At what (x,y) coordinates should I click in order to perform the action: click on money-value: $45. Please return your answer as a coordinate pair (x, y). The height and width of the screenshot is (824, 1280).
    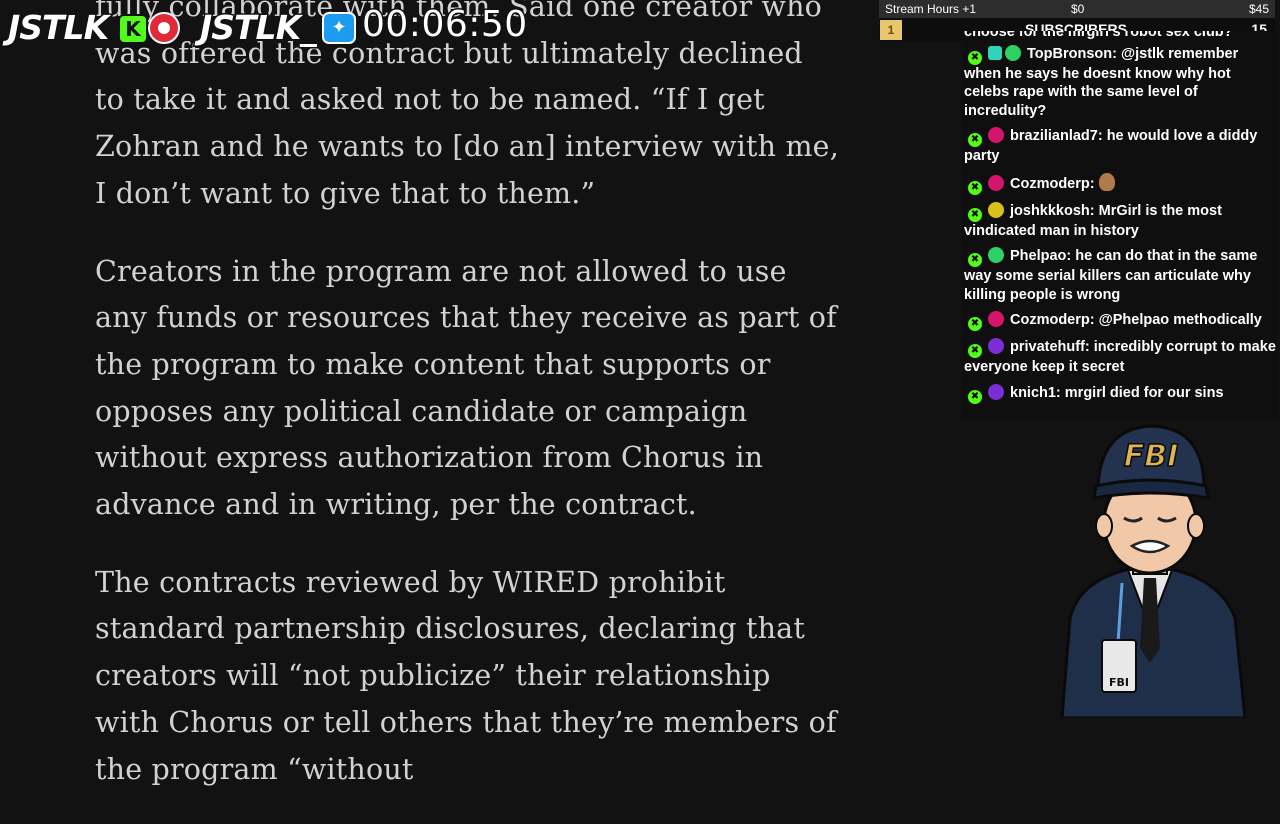
    Looking at the image, I should click on (1258, 9).